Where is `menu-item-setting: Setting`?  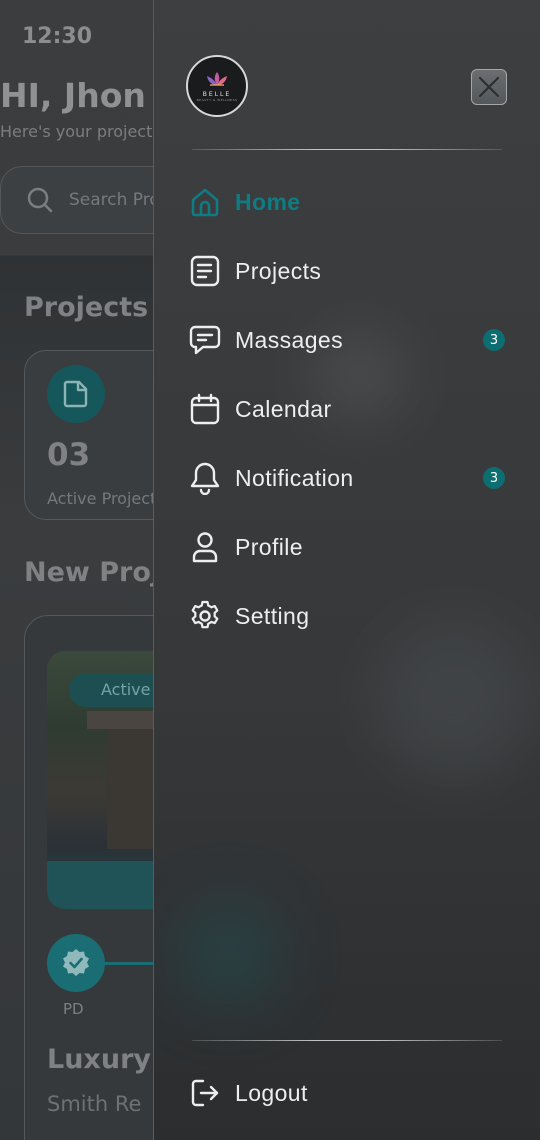 menu-item-setting: Setting is located at coordinates (348, 616).